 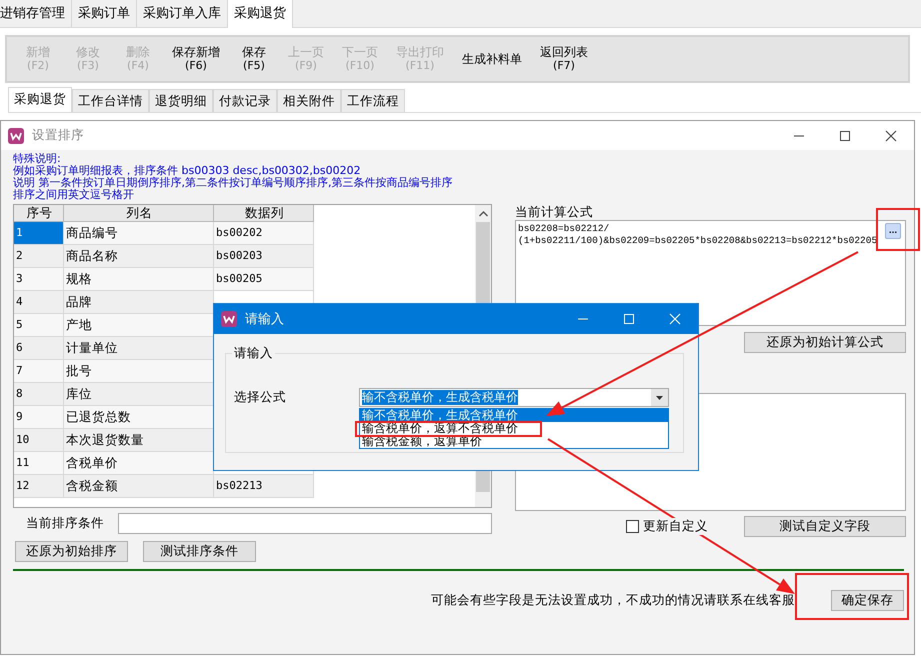 What do you see at coordinates (264, 486) in the screenshot?
I see `table-cell: bs02213` at bounding box center [264, 486].